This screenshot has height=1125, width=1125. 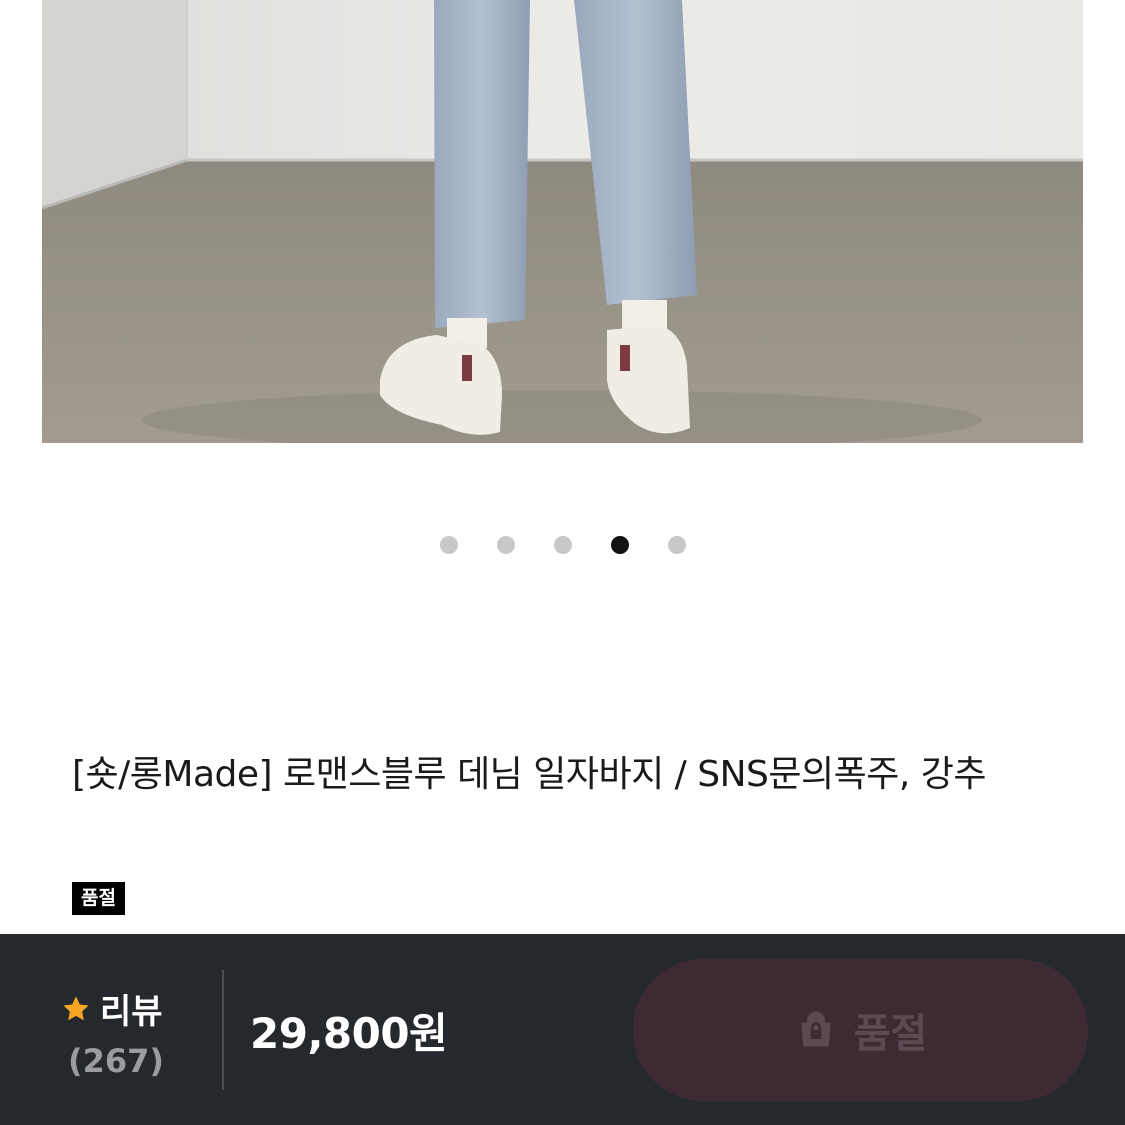 I want to click on review-summary: 리뷰 (267), so click(x=112, y=1032).